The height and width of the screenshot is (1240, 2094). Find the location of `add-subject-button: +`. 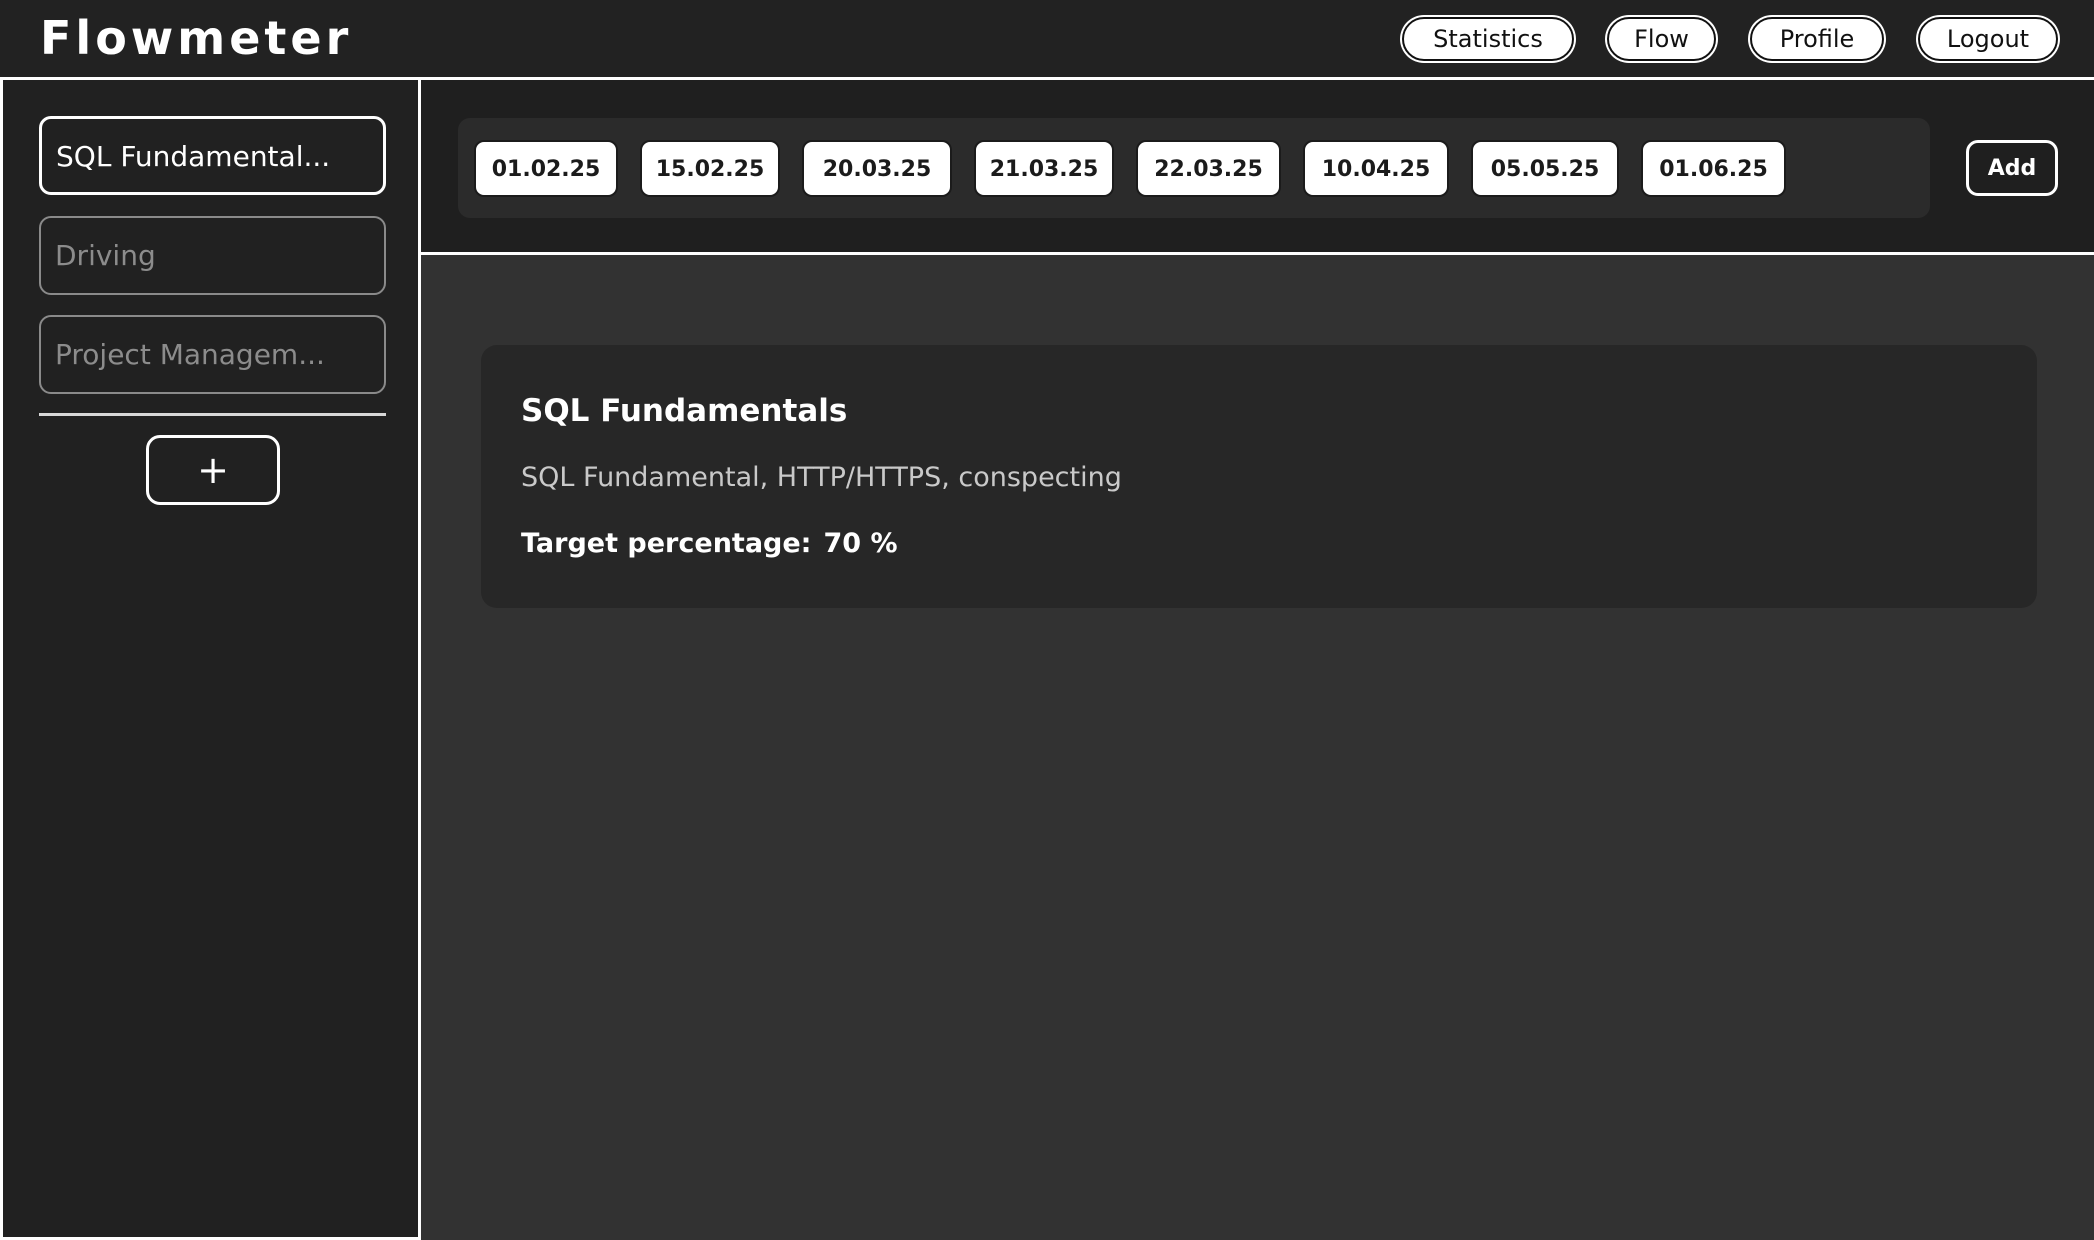

add-subject-button: + is located at coordinates (213, 470).